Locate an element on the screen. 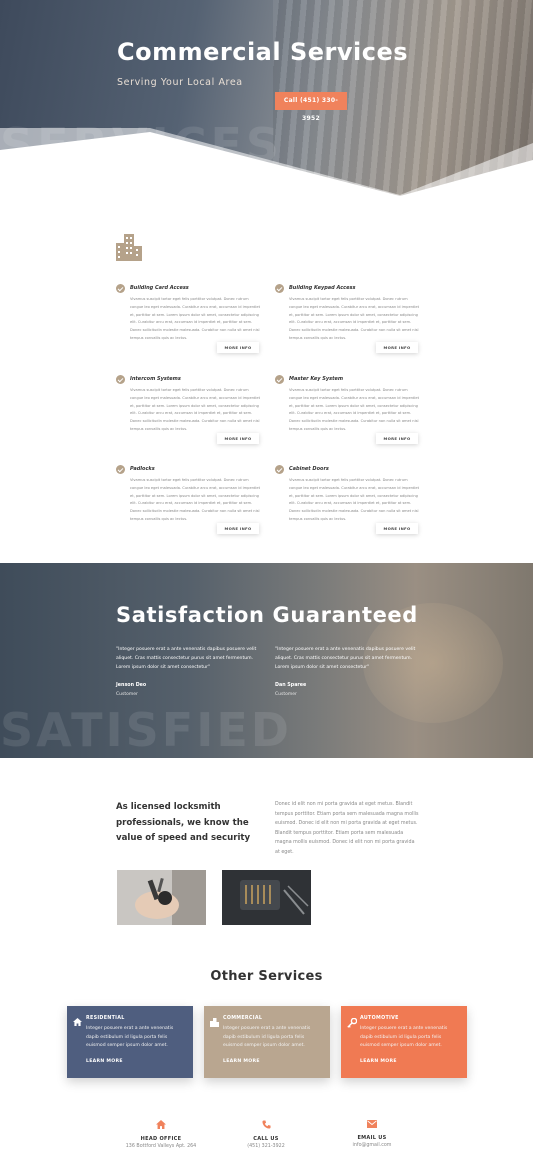 The image size is (533, 1176). testimonial-name: Dan Sparee is located at coordinates (291, 685).